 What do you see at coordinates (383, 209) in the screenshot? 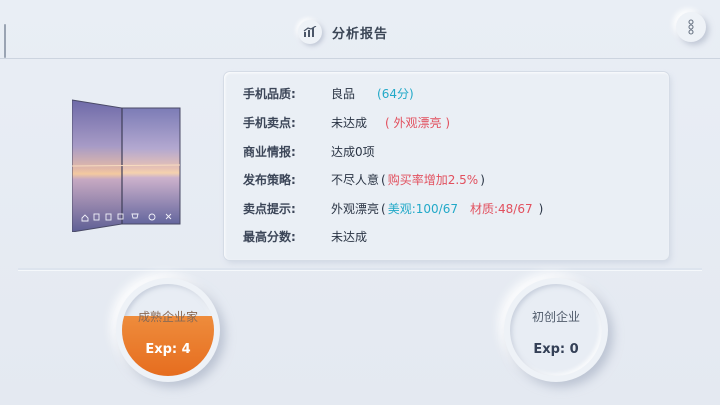
I see `hint-open: (` at bounding box center [383, 209].